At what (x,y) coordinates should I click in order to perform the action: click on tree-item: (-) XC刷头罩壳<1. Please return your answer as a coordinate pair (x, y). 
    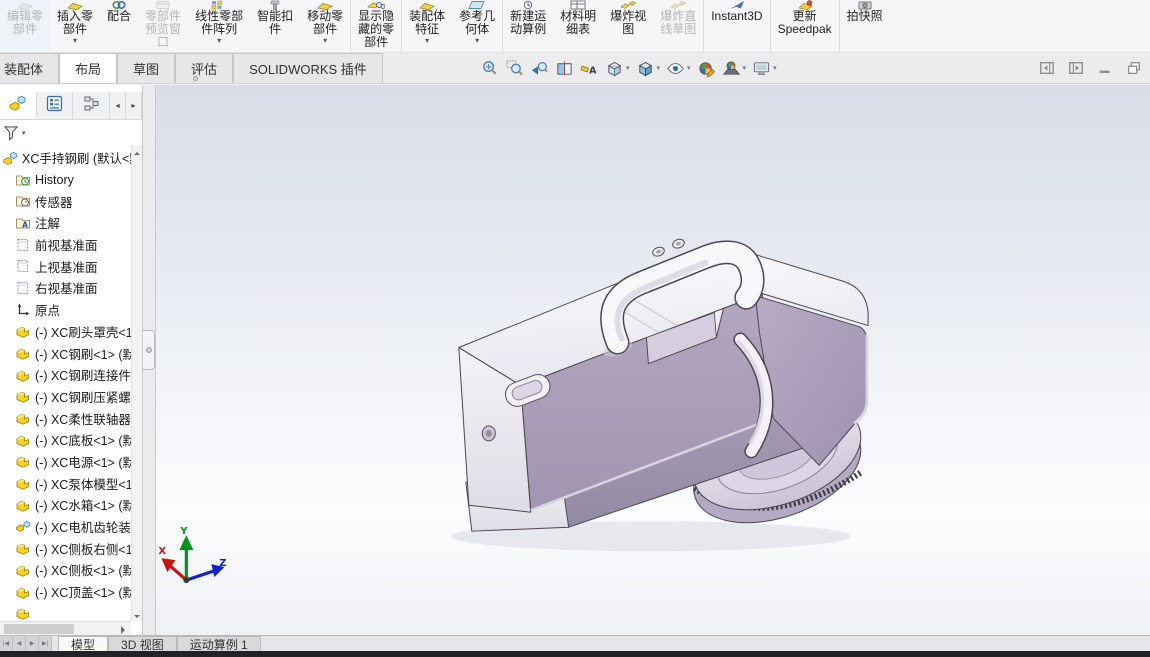
    Looking at the image, I should click on (66, 332).